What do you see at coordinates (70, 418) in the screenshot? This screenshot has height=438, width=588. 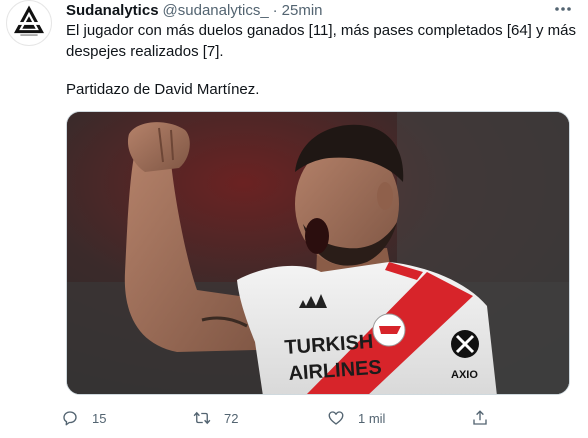 I see `reply-icon` at bounding box center [70, 418].